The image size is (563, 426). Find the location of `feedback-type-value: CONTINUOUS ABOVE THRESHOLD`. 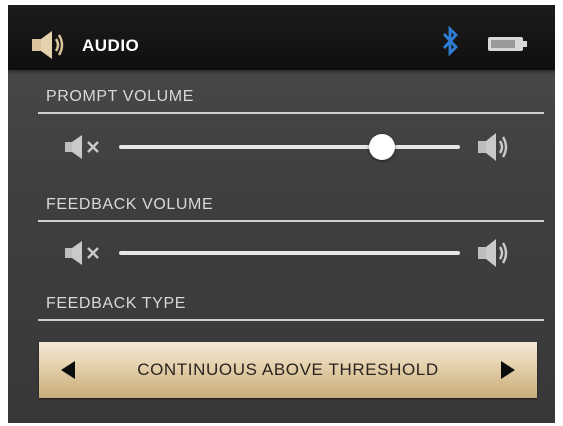

feedback-type-value: CONTINUOUS ABOVE THRESHOLD is located at coordinates (288, 369).